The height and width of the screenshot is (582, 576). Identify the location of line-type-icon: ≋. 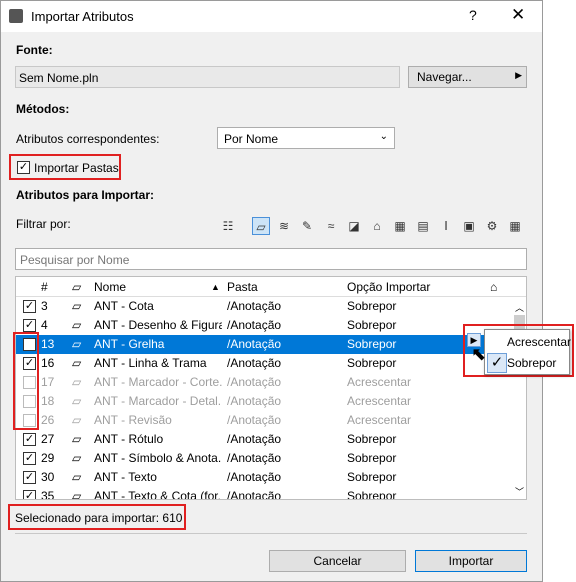
(284, 226).